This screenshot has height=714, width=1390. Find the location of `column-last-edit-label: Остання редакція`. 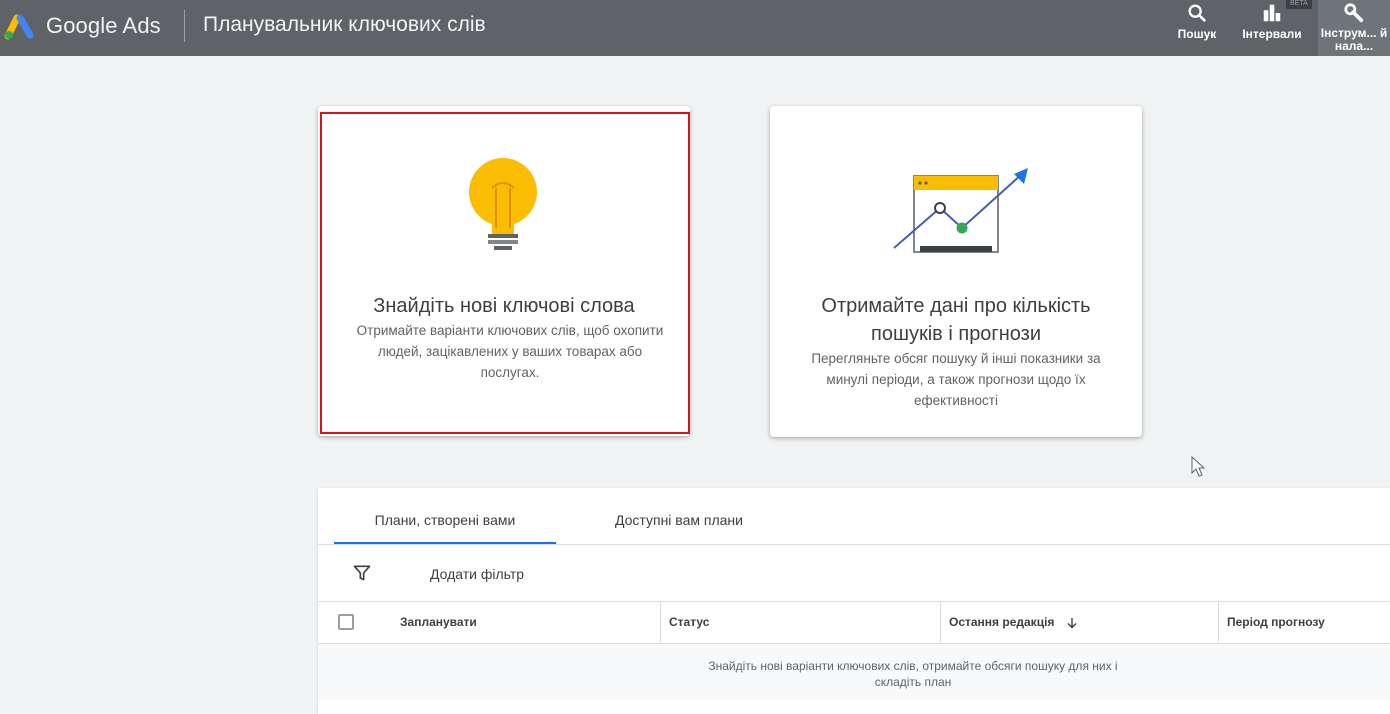

column-last-edit-label: Остання редакція is located at coordinates (1002, 622).